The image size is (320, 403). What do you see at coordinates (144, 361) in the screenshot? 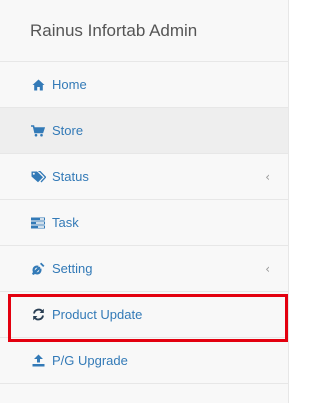
I see `sidebar-item-pg-upgrade: P/G Upgrade` at bounding box center [144, 361].